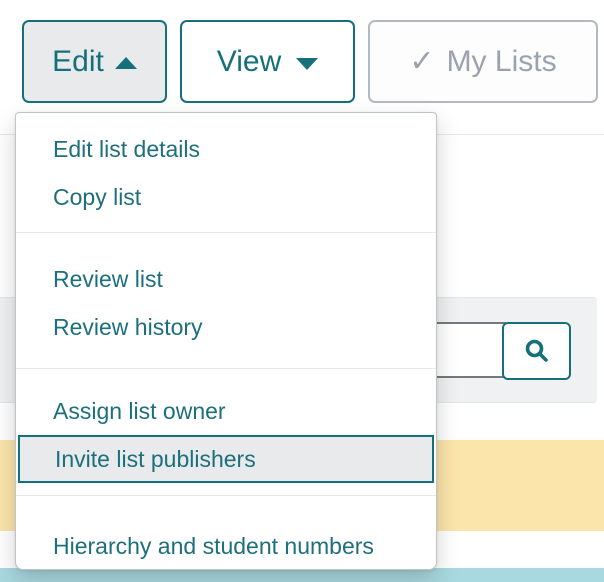  Describe the element at coordinates (226, 279) in the screenshot. I see `menu-item-review-list: Review list` at that location.